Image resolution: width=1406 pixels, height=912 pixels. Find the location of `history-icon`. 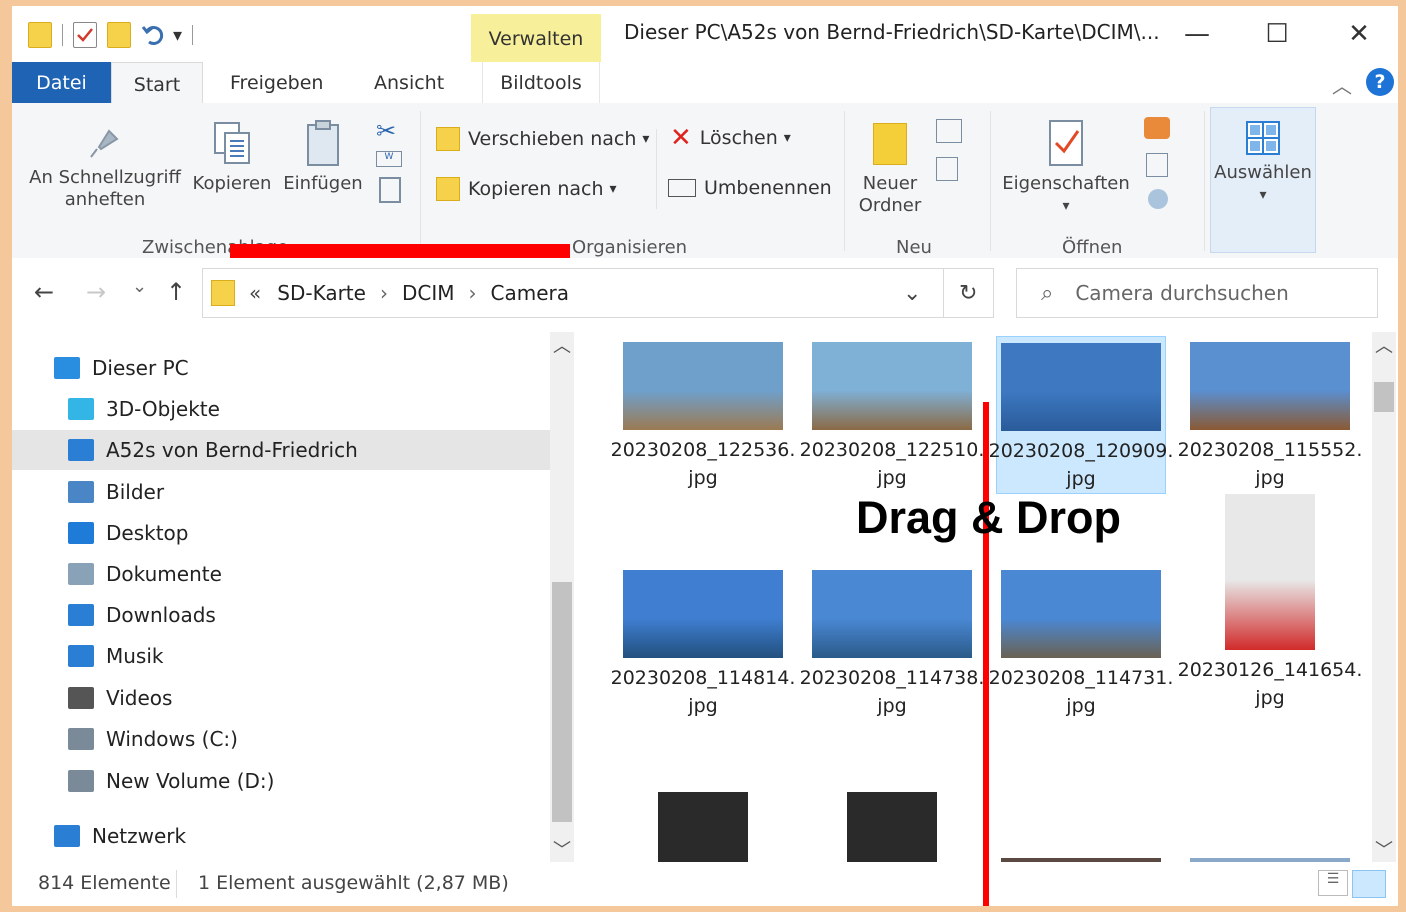

history-icon is located at coordinates (1158, 199).